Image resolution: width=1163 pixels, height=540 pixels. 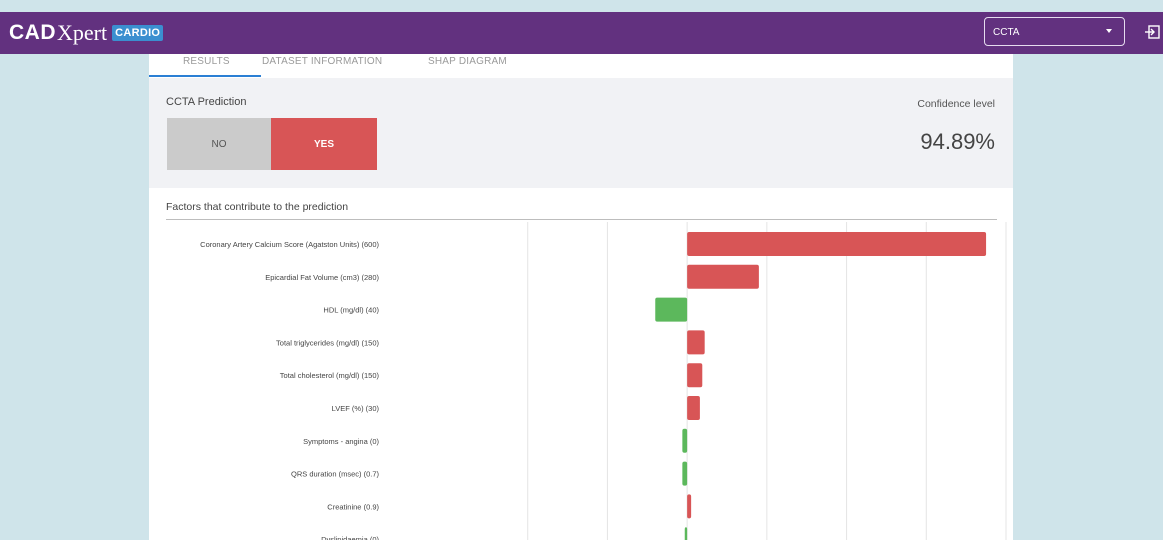 I want to click on chart-category-label: QRS duration (msec) (0.7), so click(x=335, y=474).